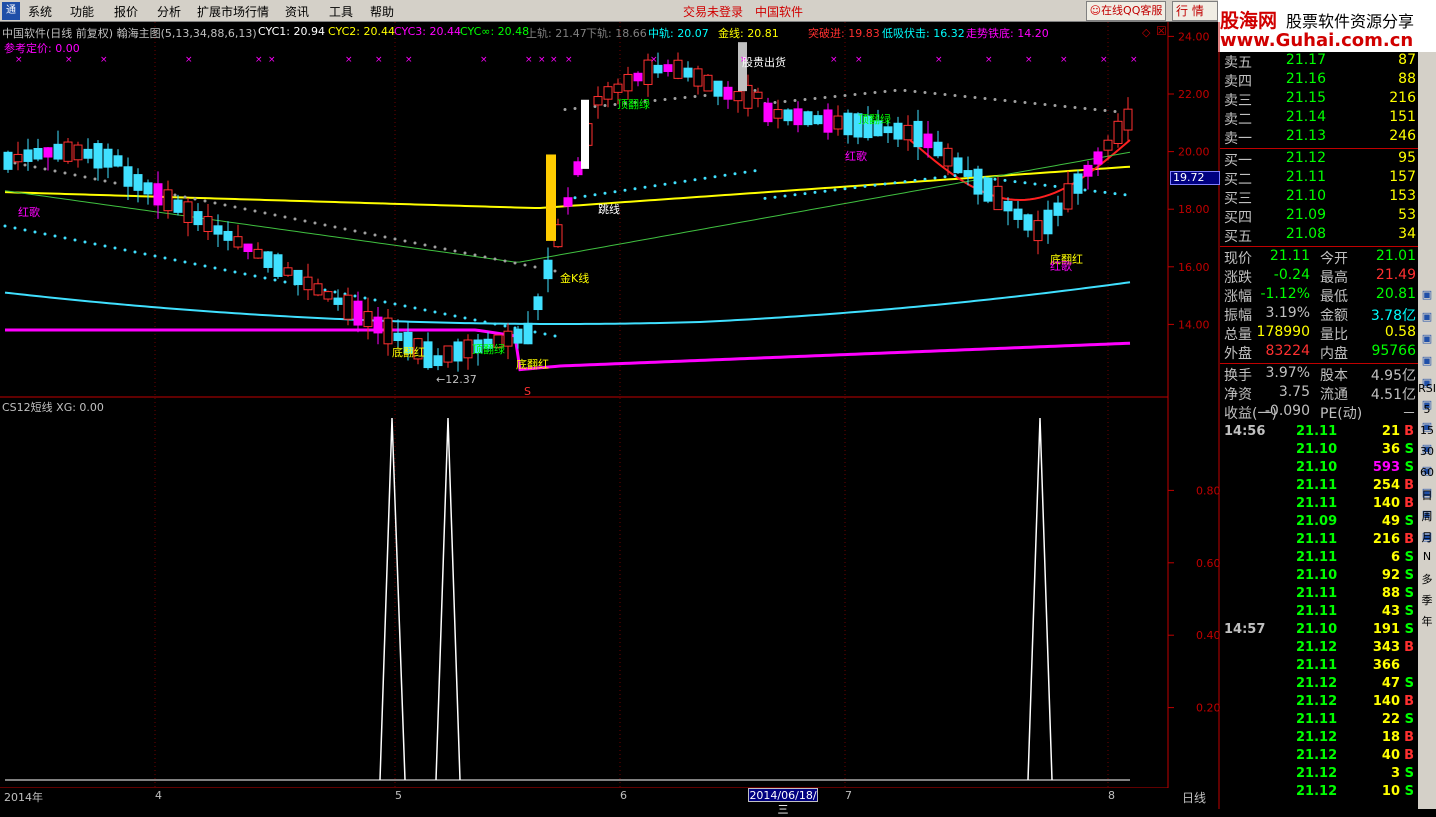  Describe the element at coordinates (1402, 117) in the screenshot. I see `quote-volume: 151` at that location.